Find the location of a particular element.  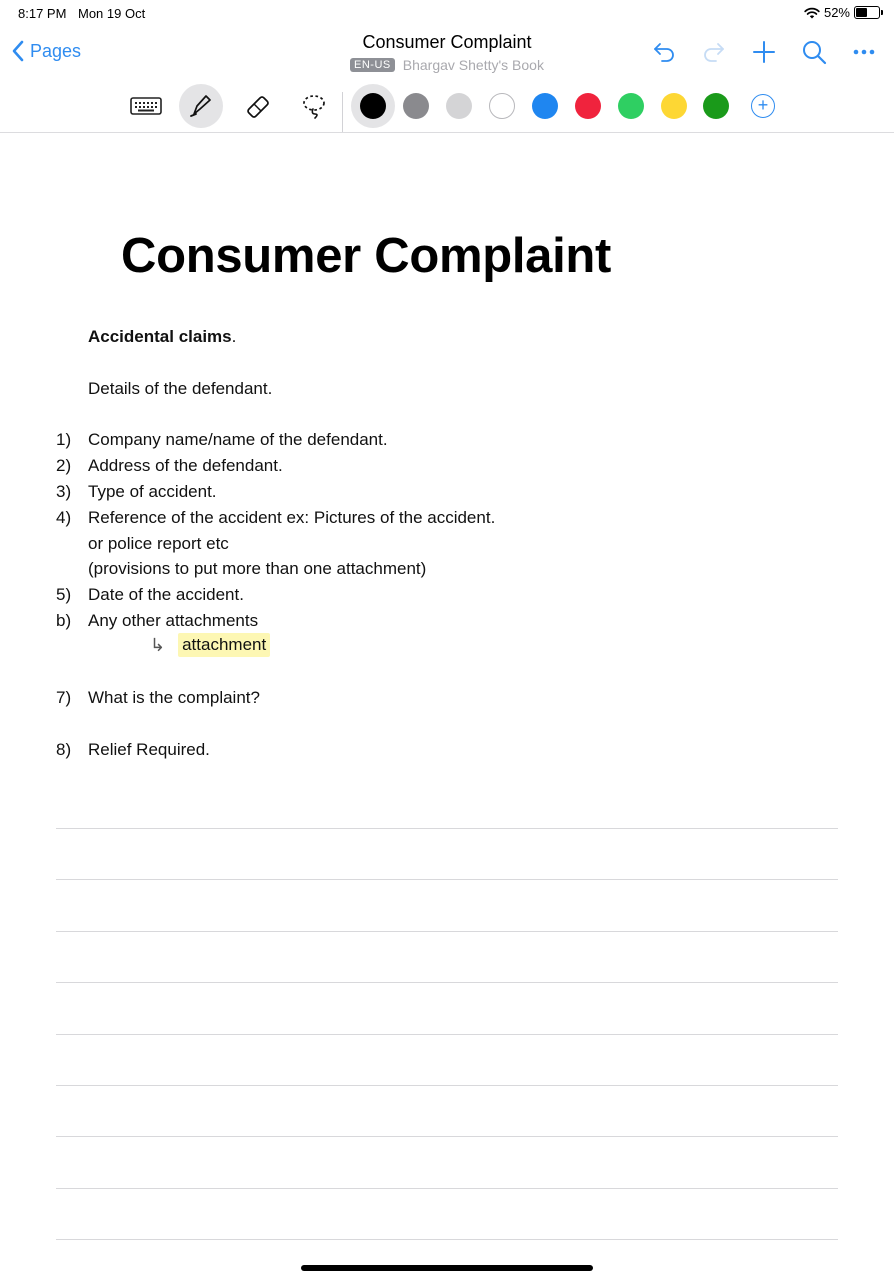

search-icon is located at coordinates (814, 52).